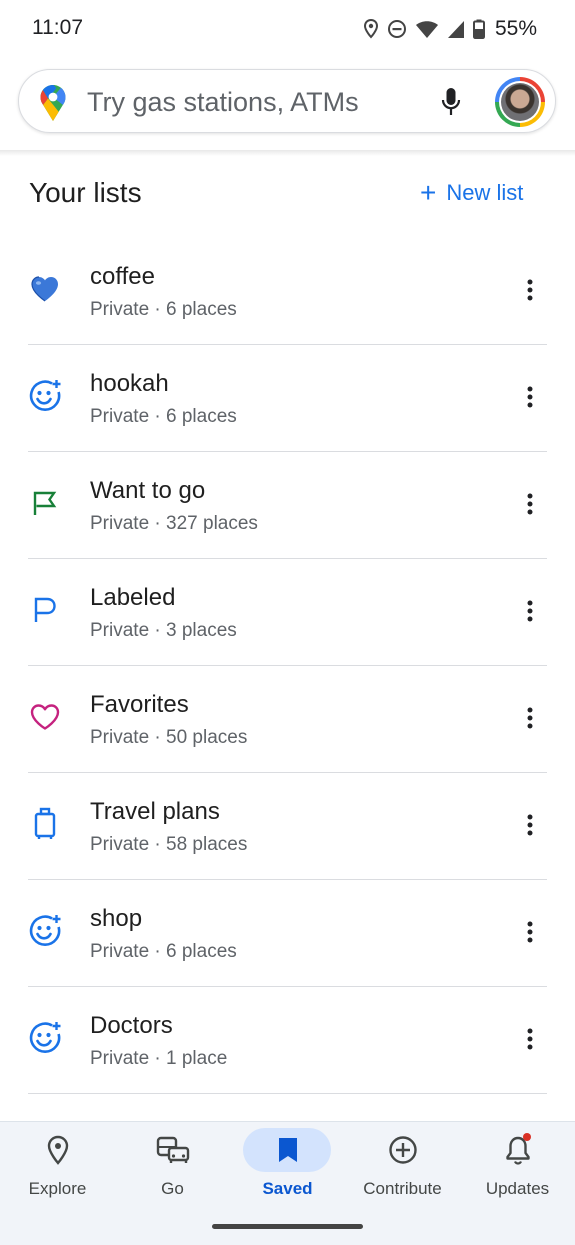 Image resolution: width=575 pixels, height=1245 pixels. I want to click on list-meta: Private · 1 place, so click(159, 1058).